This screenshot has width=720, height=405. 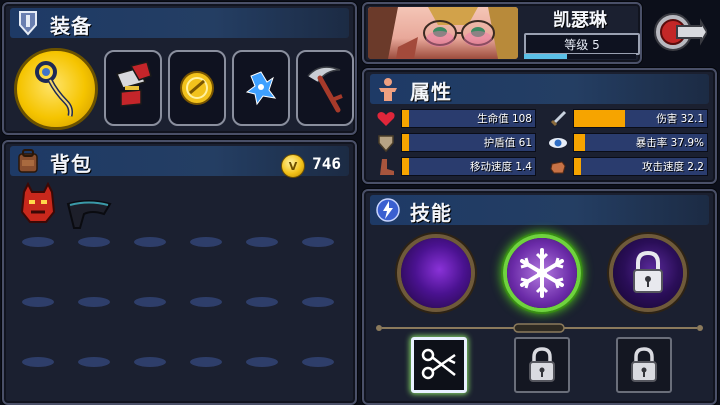 I want to click on stat-attack-speed: 攻击速度 2.2, so click(x=628, y=166).